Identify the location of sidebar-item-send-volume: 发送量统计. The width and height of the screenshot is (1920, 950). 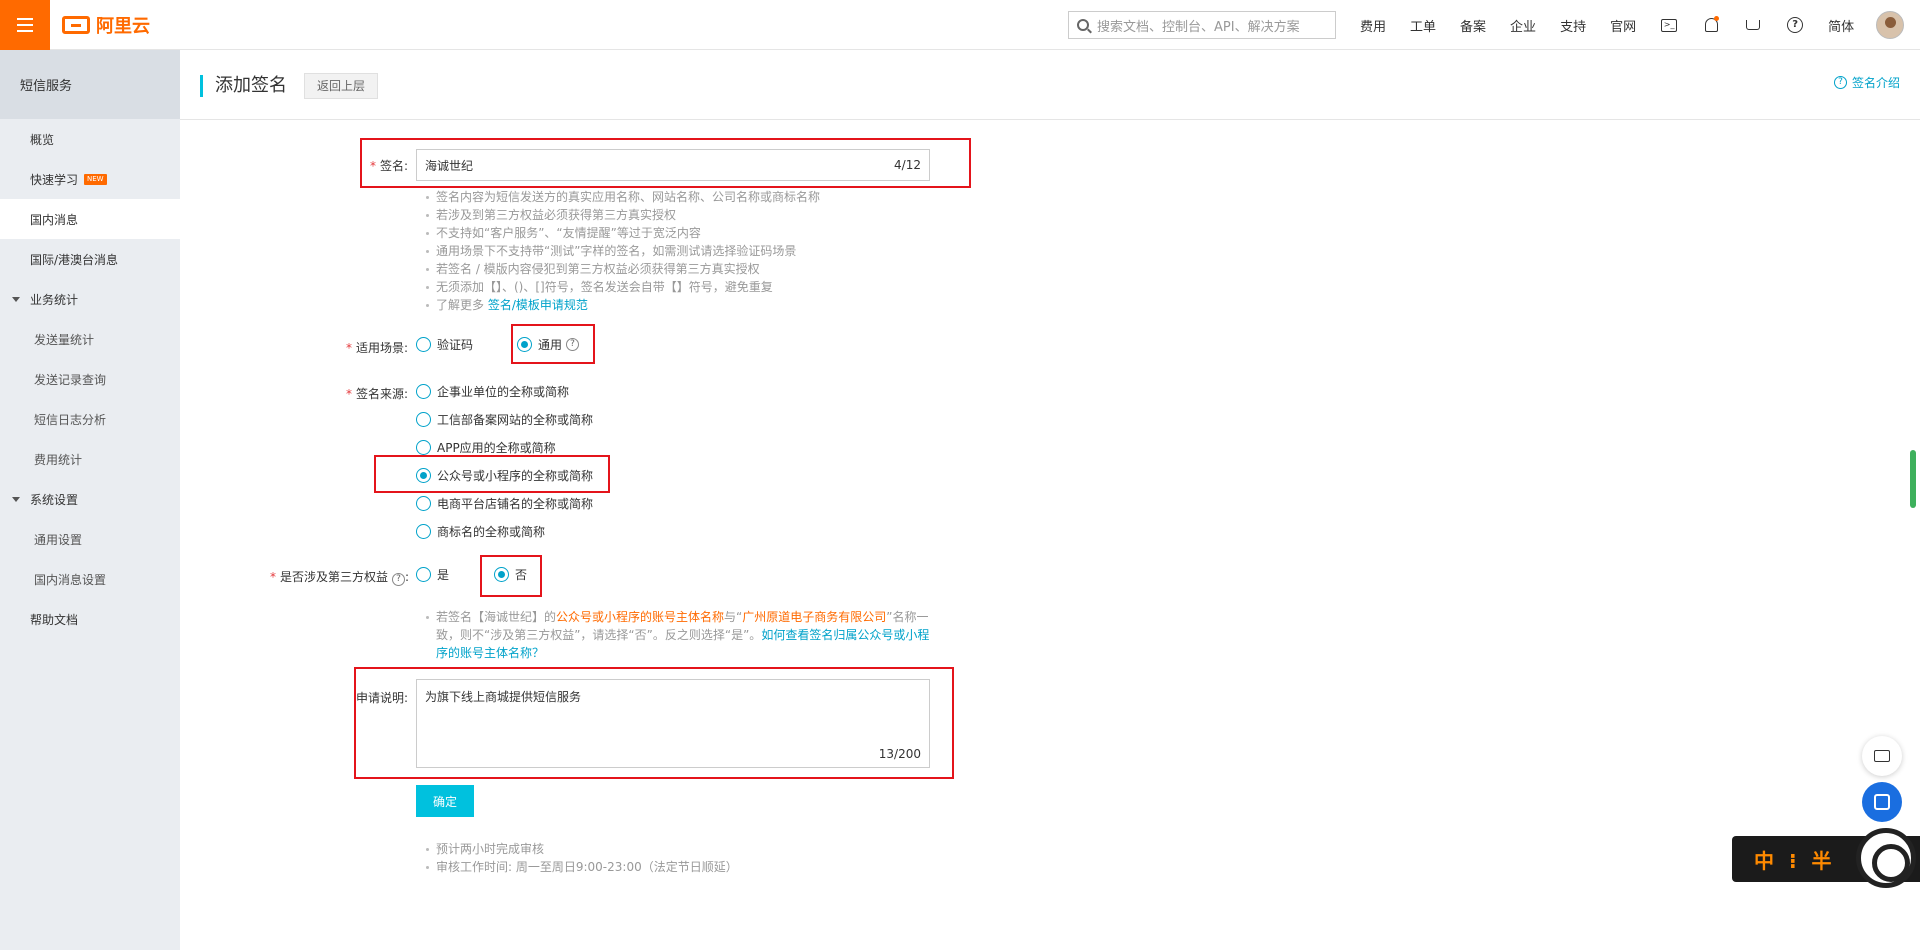
(90, 339).